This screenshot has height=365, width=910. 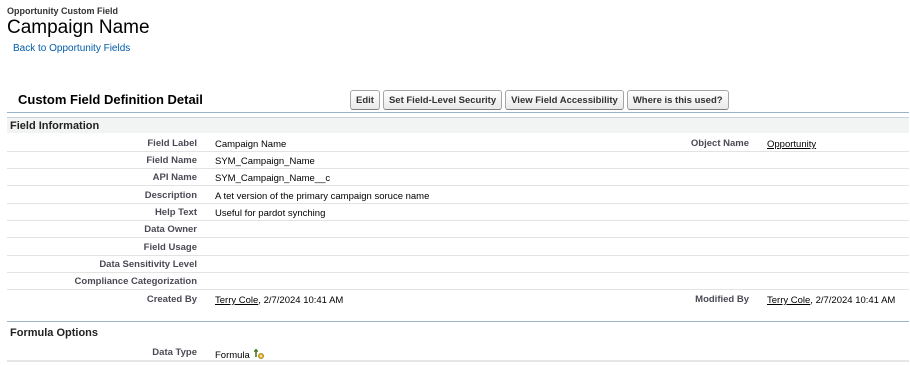 I want to click on api-name-label: API Name, so click(x=174, y=177).